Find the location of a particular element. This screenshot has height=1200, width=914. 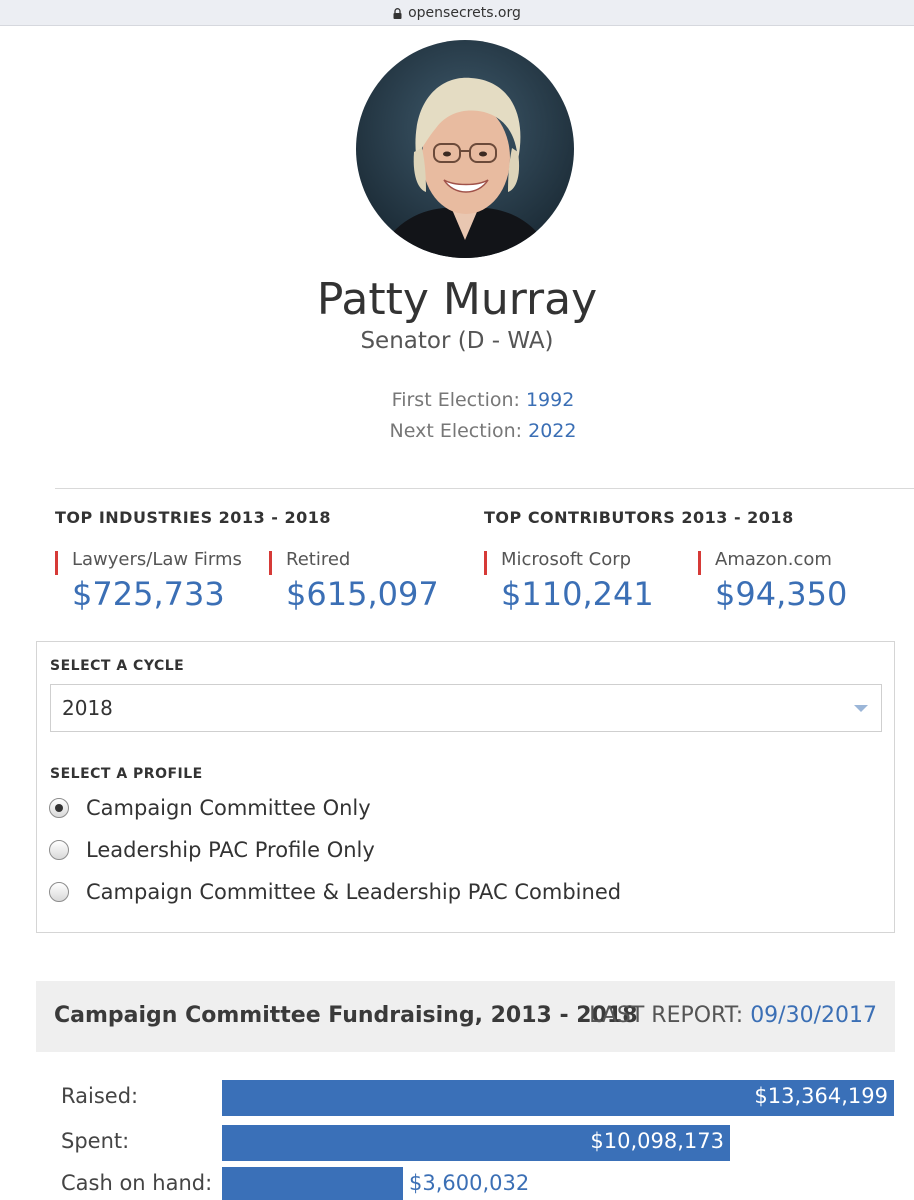

fundraising-row-cash: Cash on hand: $3,600,032 is located at coordinates (457, 1183).